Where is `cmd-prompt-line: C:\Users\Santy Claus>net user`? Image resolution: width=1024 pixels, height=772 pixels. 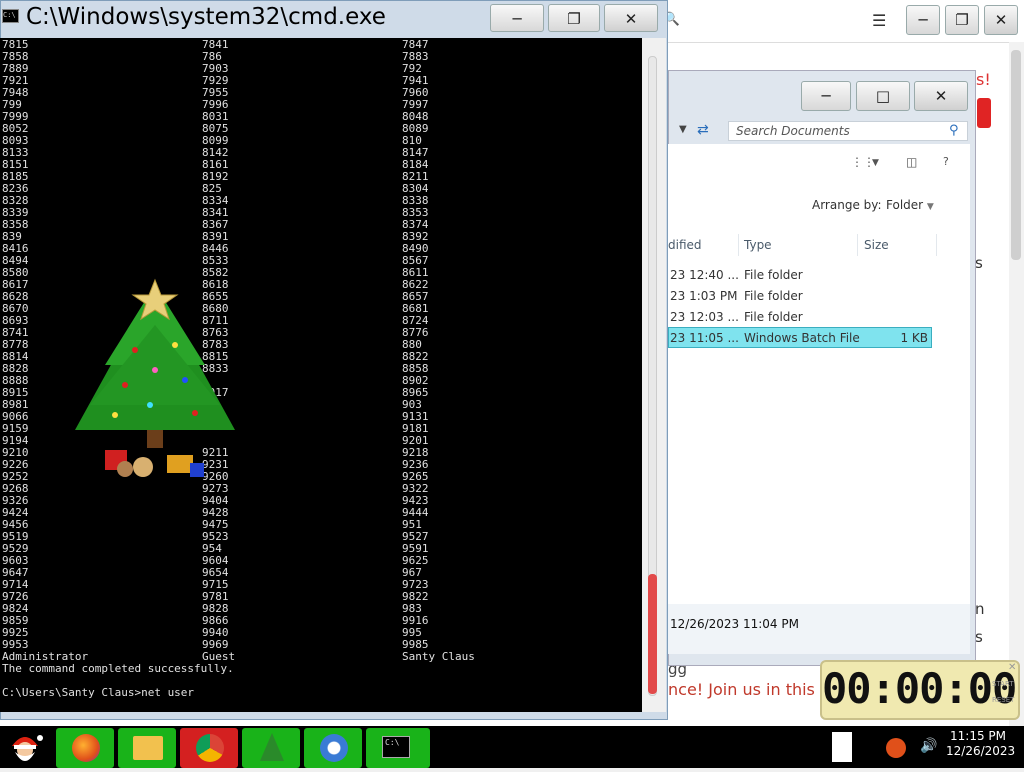 cmd-prompt-line: C:\Users\Santy Claus>net user is located at coordinates (98, 693).